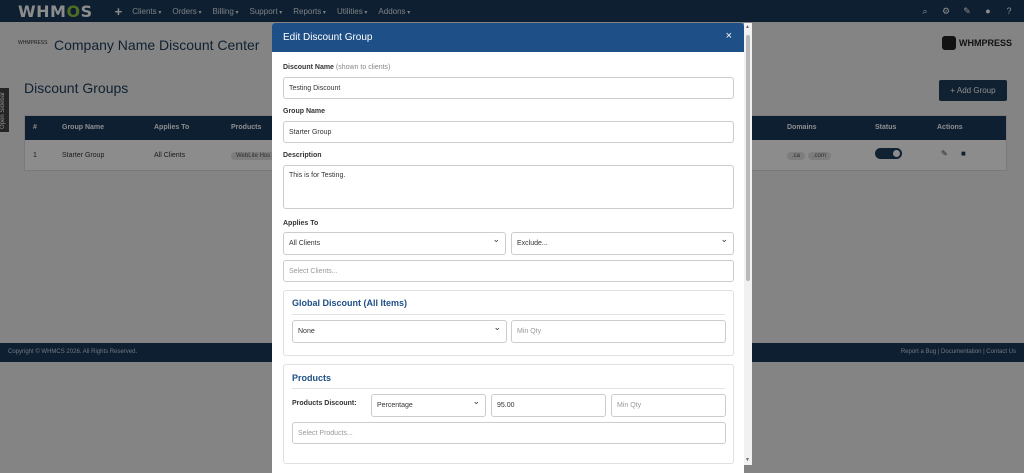 The width and height of the screenshot is (1024, 473). I want to click on discount-name-input: Testing Discount, so click(508, 88).